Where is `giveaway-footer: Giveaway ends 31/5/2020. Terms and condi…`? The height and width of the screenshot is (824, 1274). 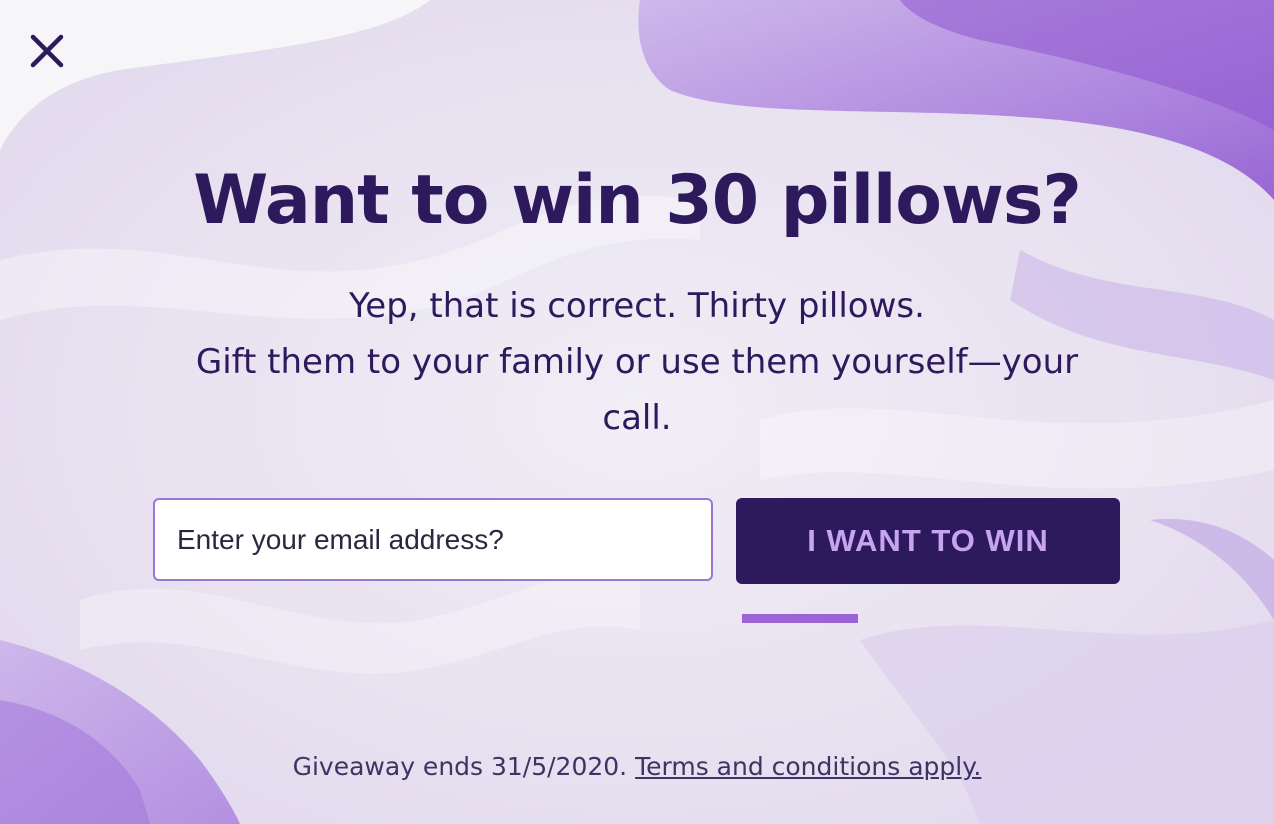
giveaway-footer: Giveaway ends 31/5/2020. Terms and condi… is located at coordinates (637, 767).